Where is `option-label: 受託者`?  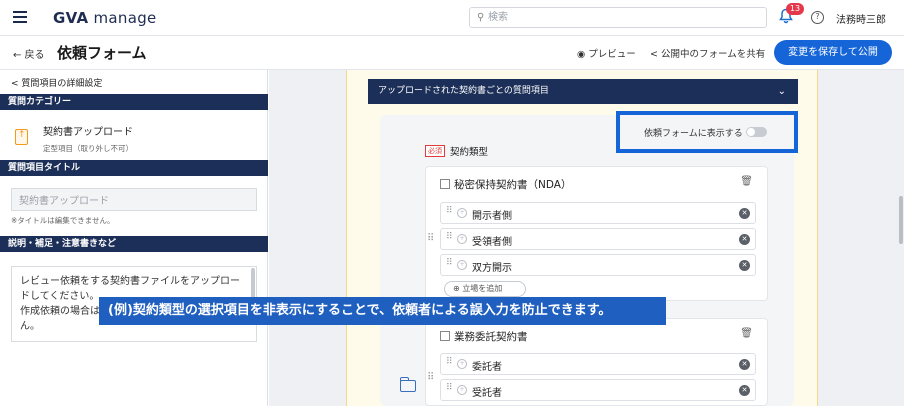
option-label: 受託者 is located at coordinates (487, 393).